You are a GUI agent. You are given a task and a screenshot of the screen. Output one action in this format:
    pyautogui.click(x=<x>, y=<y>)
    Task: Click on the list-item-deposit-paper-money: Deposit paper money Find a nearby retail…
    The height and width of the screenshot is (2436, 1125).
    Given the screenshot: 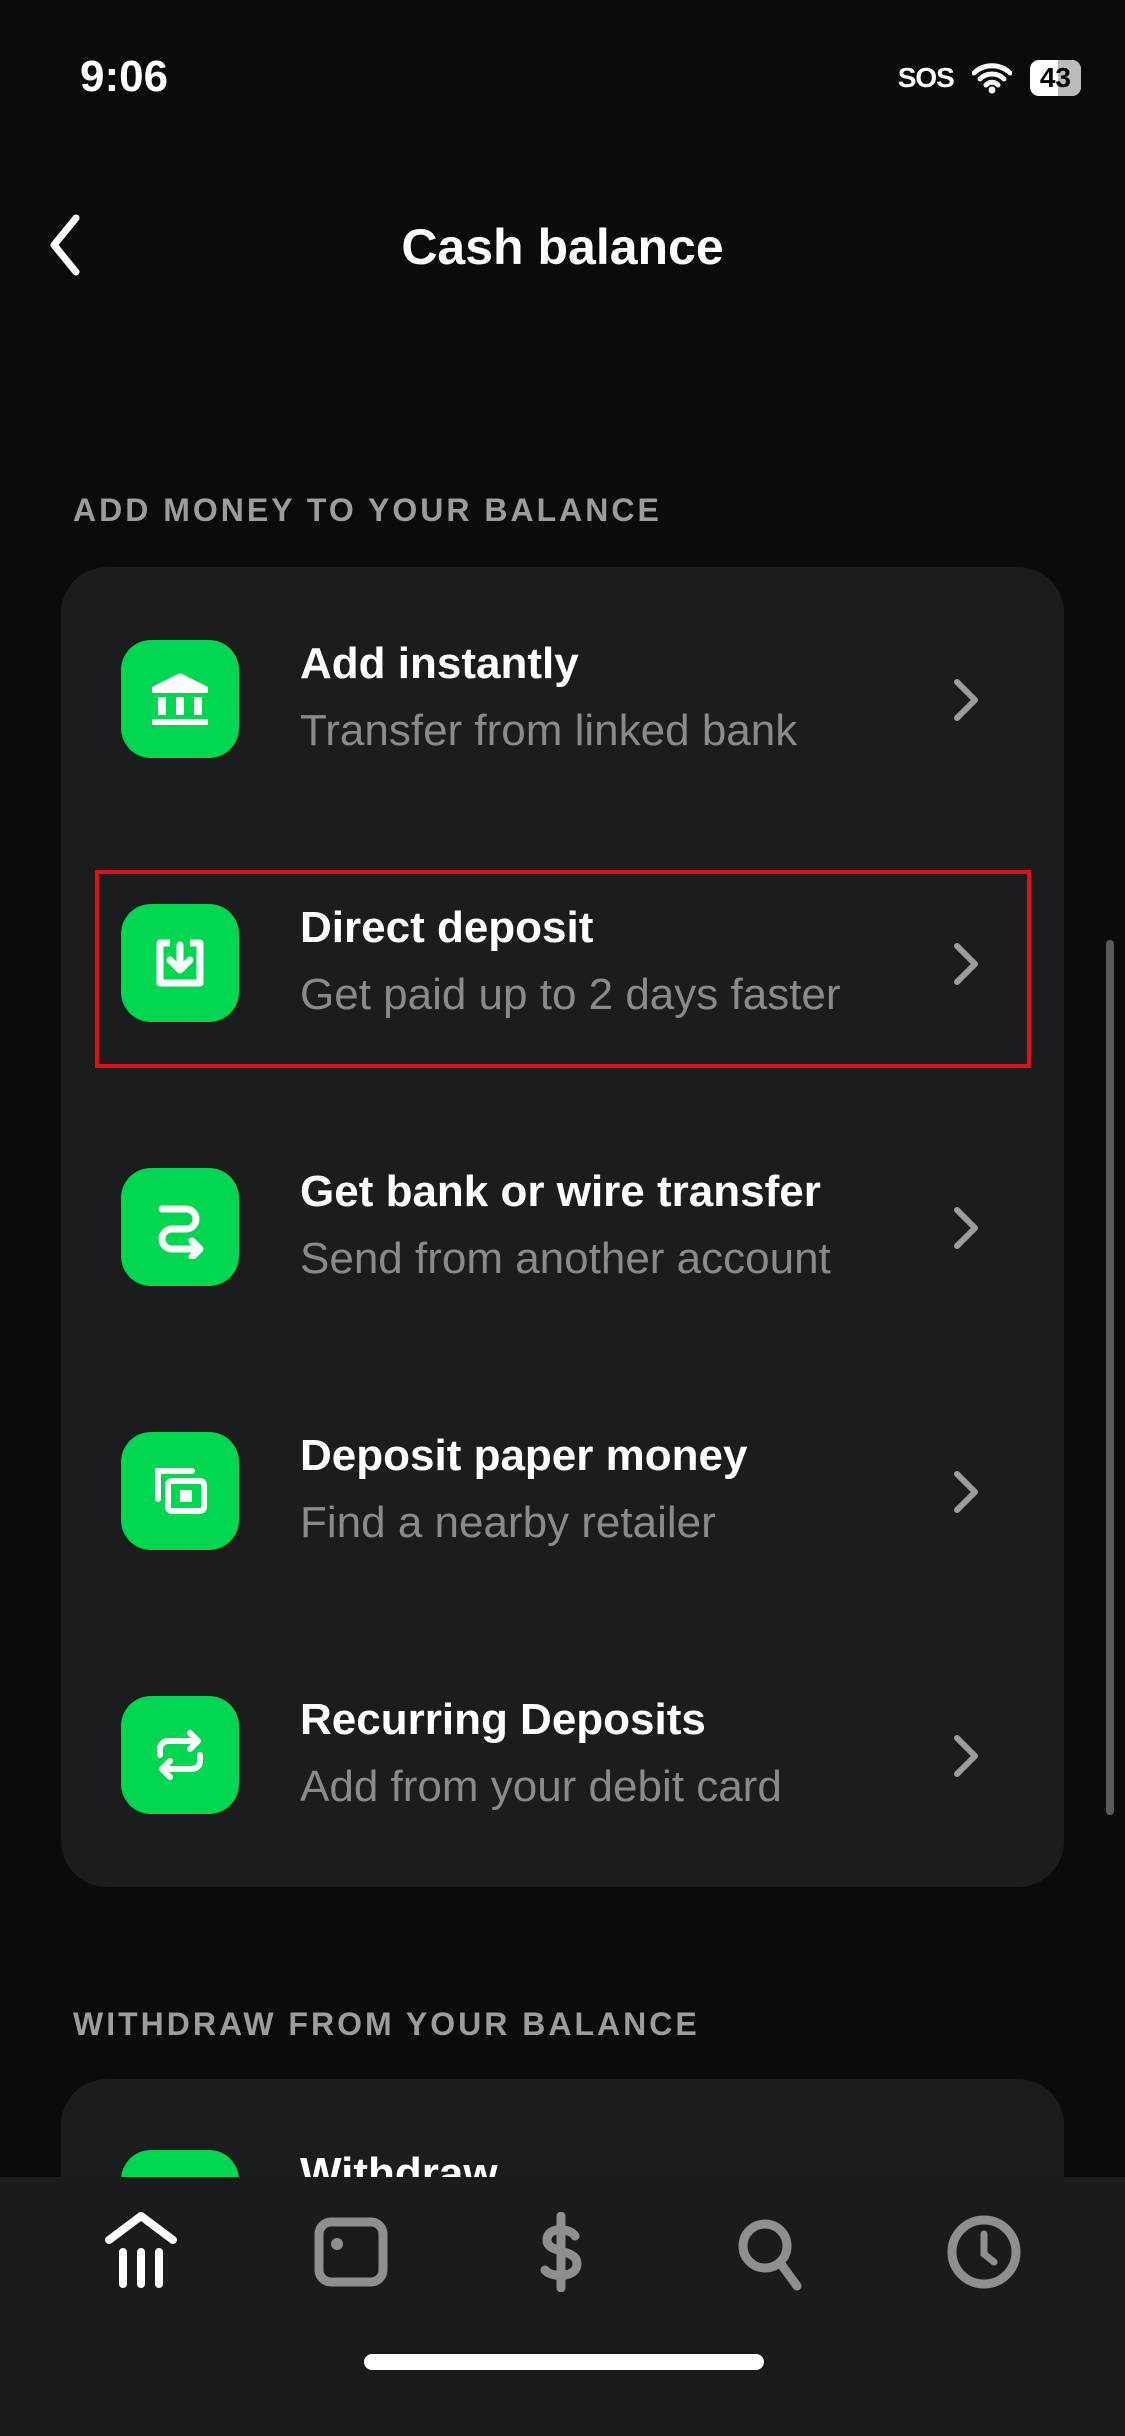 What is the action you would take?
    pyautogui.click(x=562, y=1491)
    